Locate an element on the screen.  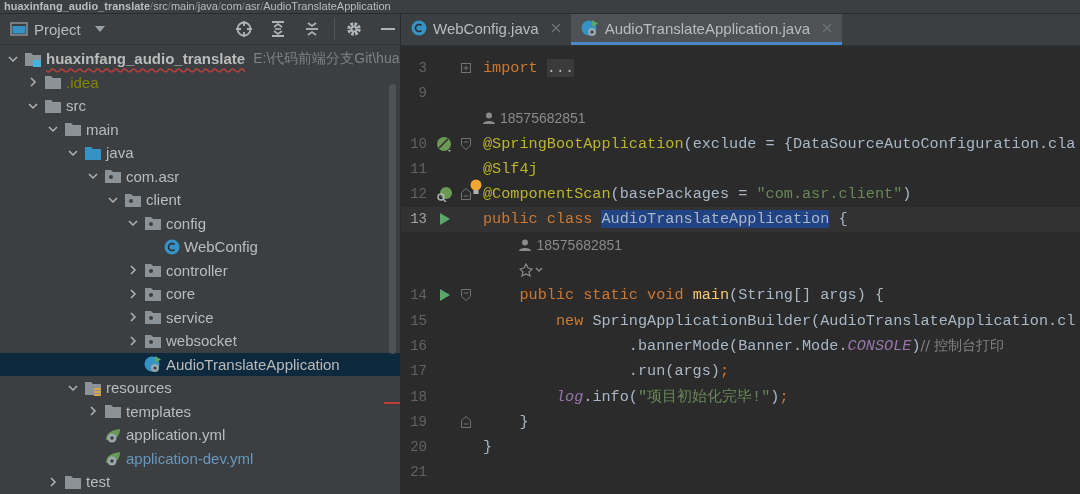
spring-bean-icon is located at coordinates (444, 143).